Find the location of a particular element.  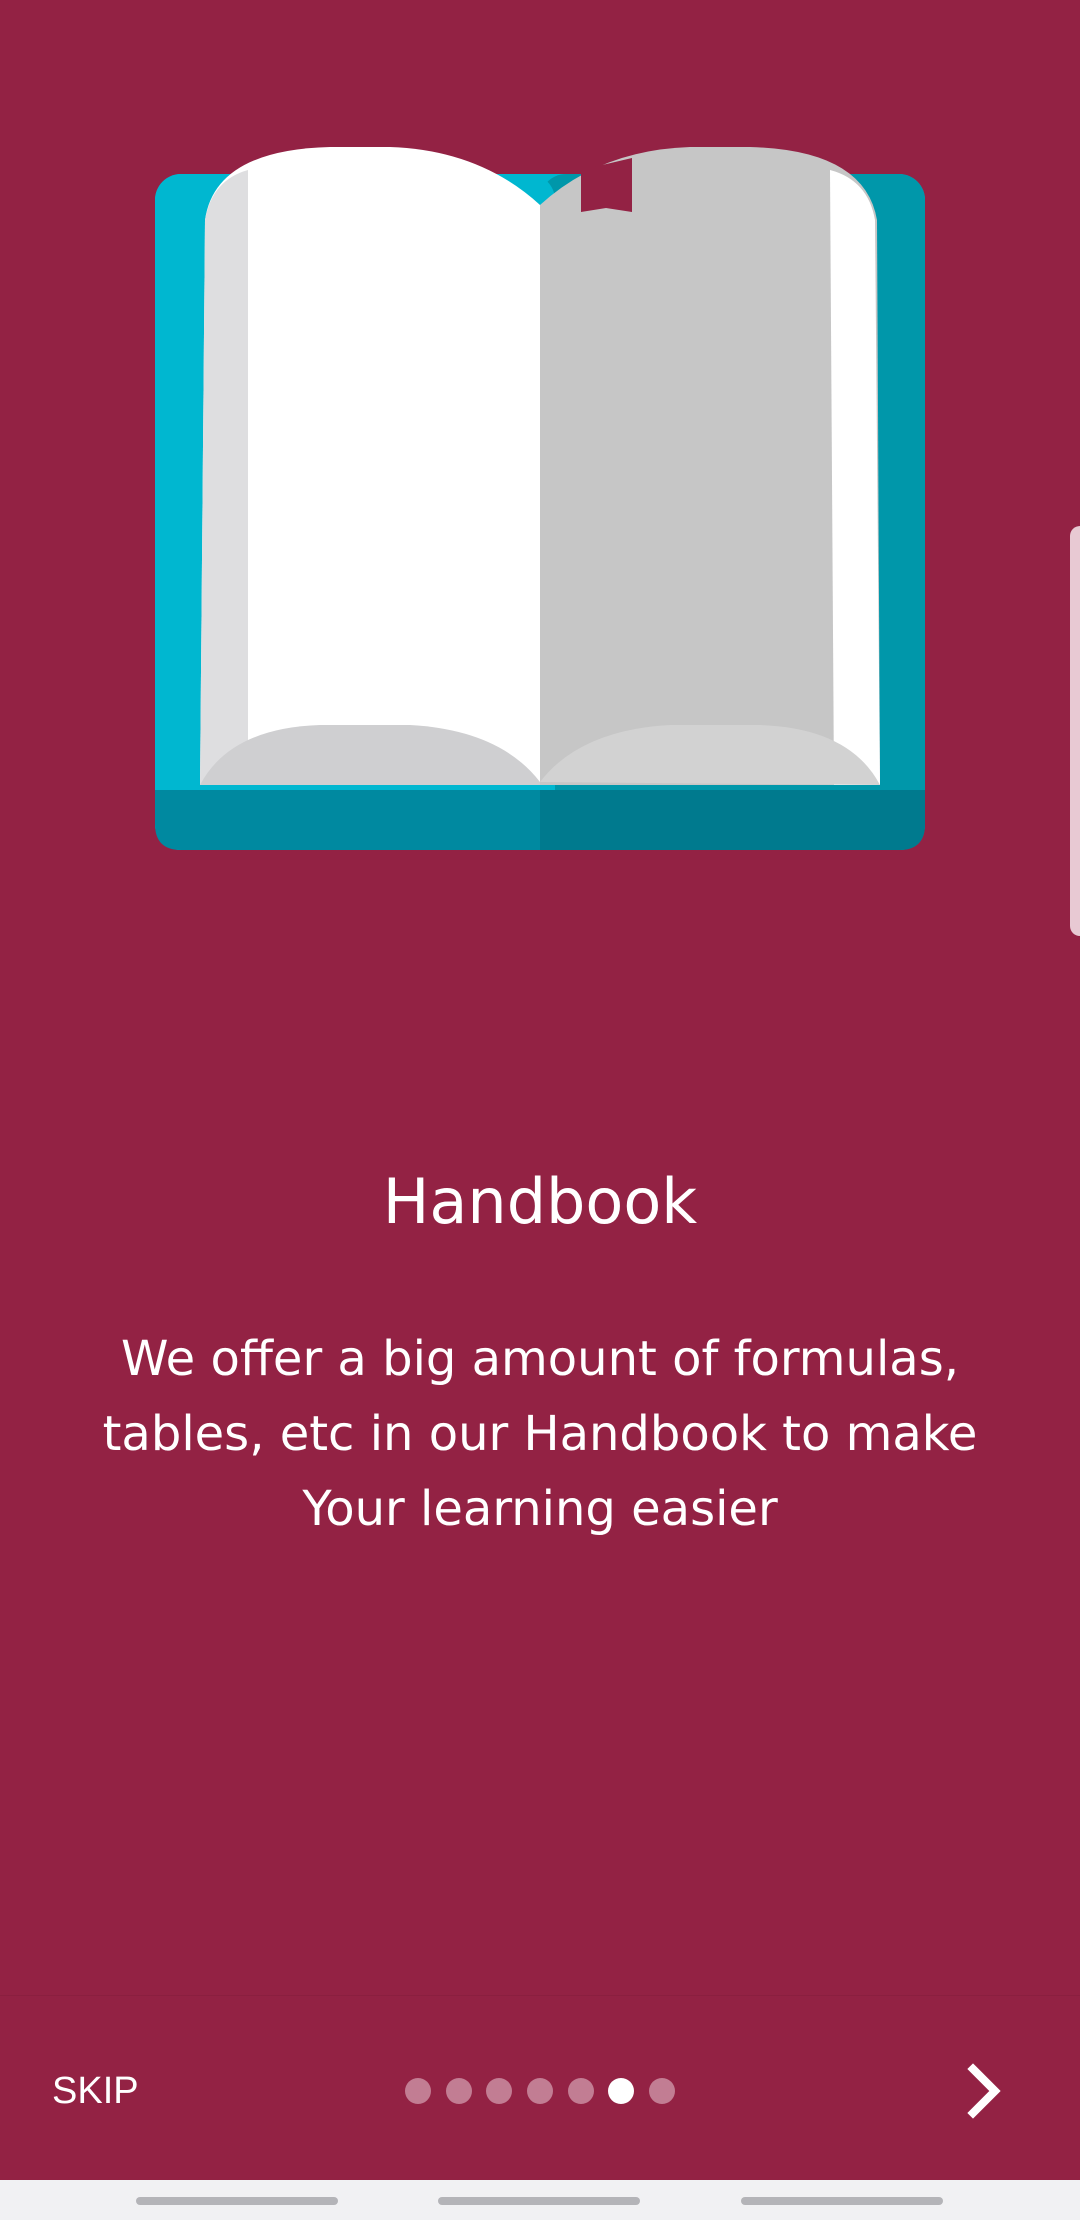

system-gesture-bar is located at coordinates (540, 2200).